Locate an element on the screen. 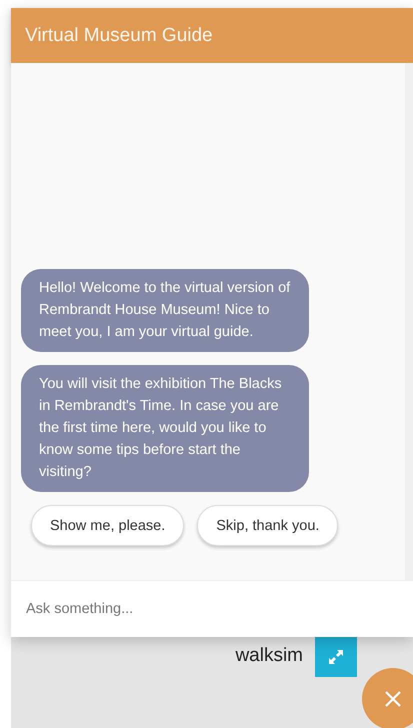 The image size is (413, 728). window-title: Virtual Museum Guide is located at coordinates (119, 35).